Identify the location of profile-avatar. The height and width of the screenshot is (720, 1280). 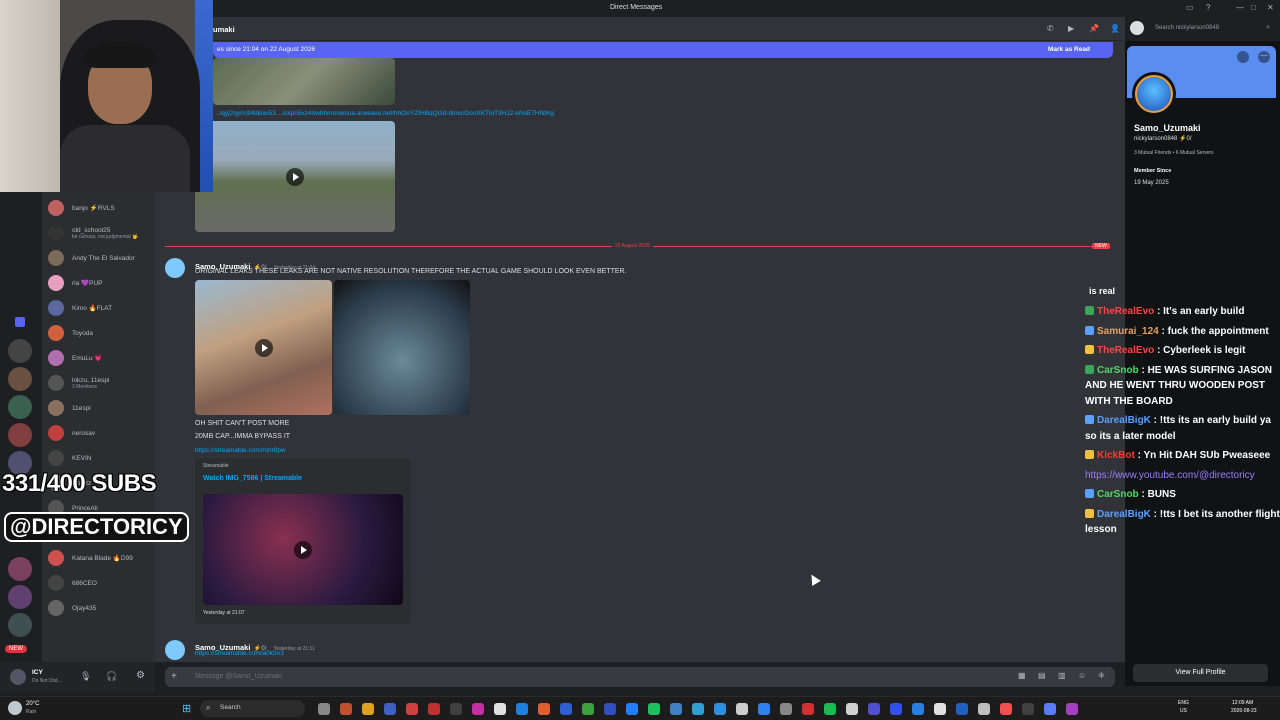
(1154, 94).